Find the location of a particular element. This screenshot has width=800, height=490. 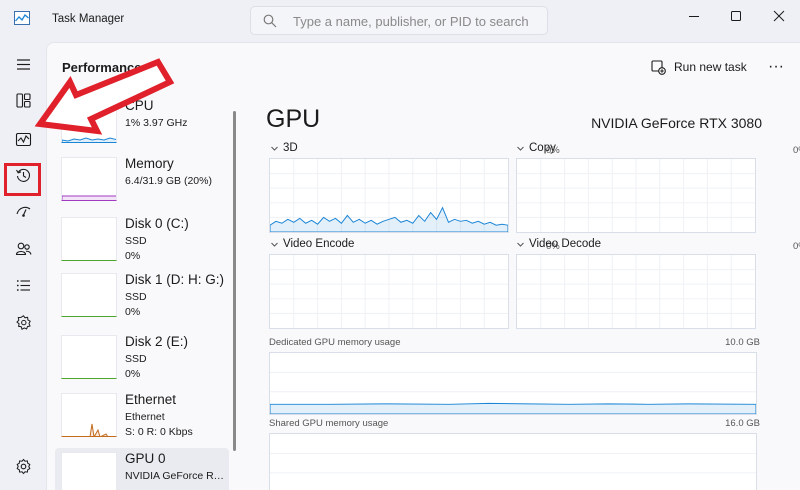

device-name: Disk 0 (C:) is located at coordinates (157, 223).